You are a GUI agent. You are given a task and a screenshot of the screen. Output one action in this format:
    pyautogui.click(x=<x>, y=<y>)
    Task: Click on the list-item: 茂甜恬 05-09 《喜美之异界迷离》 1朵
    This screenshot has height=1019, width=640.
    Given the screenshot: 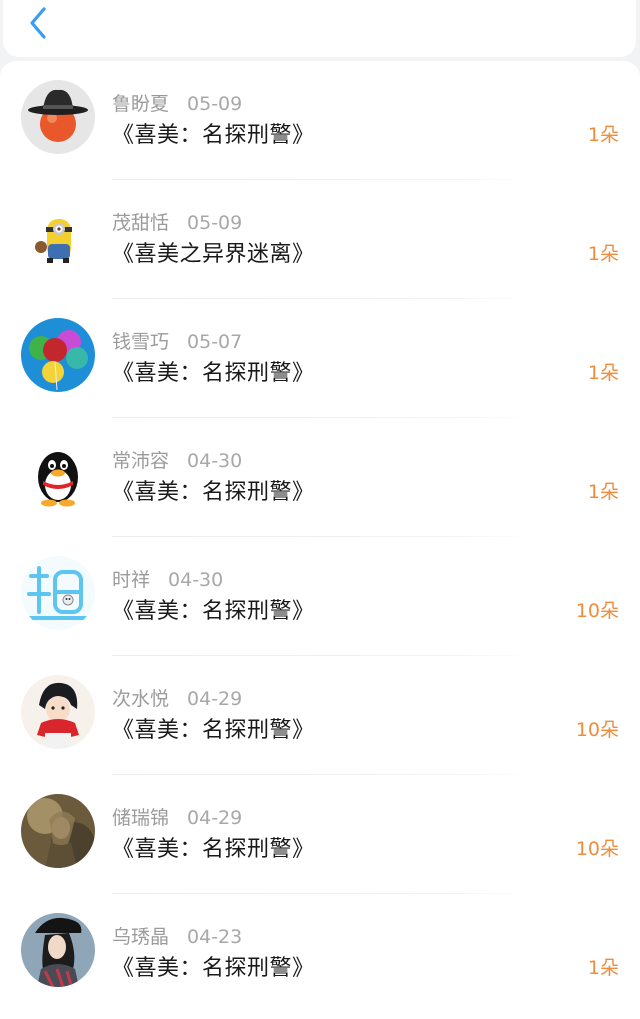 What is the action you would take?
    pyautogui.click(x=320, y=239)
    